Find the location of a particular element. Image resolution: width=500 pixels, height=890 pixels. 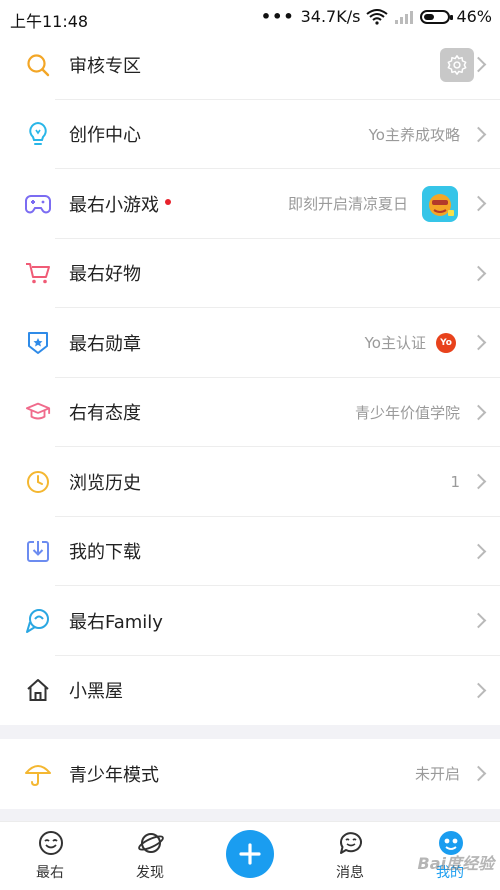

clock-icon is located at coordinates (38, 482).